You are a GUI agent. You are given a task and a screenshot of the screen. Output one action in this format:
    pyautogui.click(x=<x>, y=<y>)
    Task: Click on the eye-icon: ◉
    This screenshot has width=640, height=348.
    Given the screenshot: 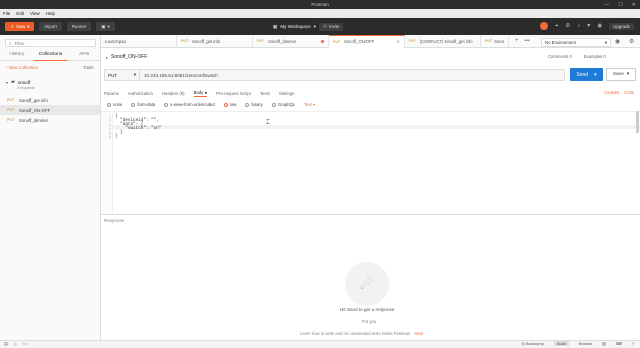 What is the action you would take?
    pyautogui.click(x=617, y=41)
    